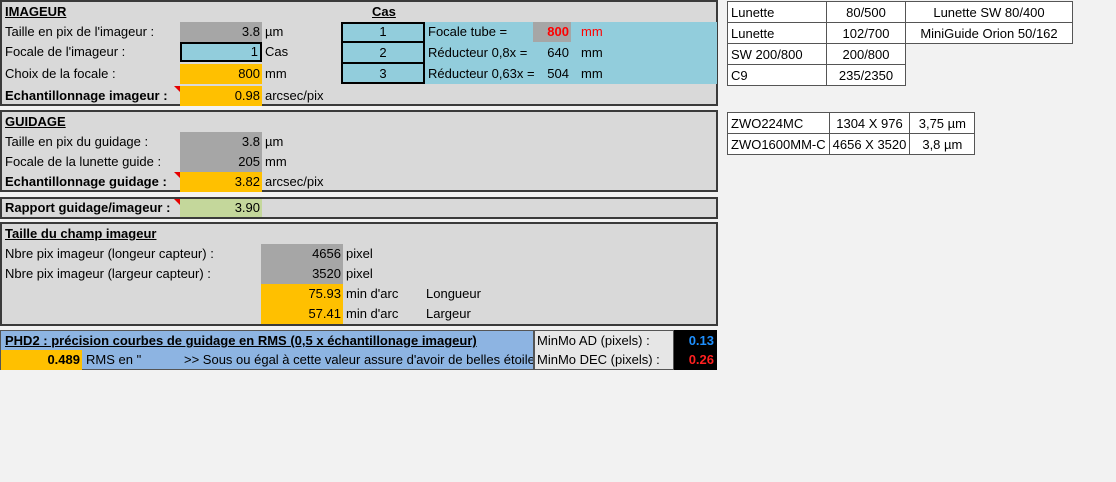  What do you see at coordinates (83, 161) in the screenshot?
I see `guidage-focale-label: Focale de la lunette guide :` at bounding box center [83, 161].